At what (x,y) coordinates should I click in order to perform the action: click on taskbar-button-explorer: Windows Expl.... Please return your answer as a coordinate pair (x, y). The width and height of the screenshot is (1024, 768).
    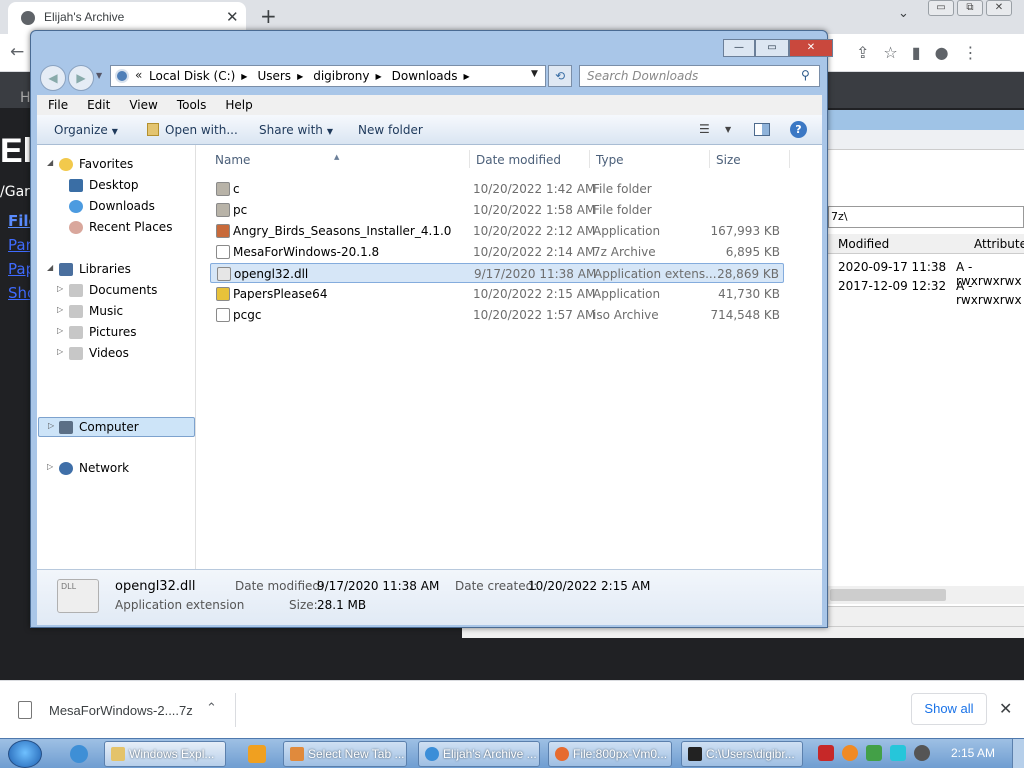
    Looking at the image, I should click on (165, 754).